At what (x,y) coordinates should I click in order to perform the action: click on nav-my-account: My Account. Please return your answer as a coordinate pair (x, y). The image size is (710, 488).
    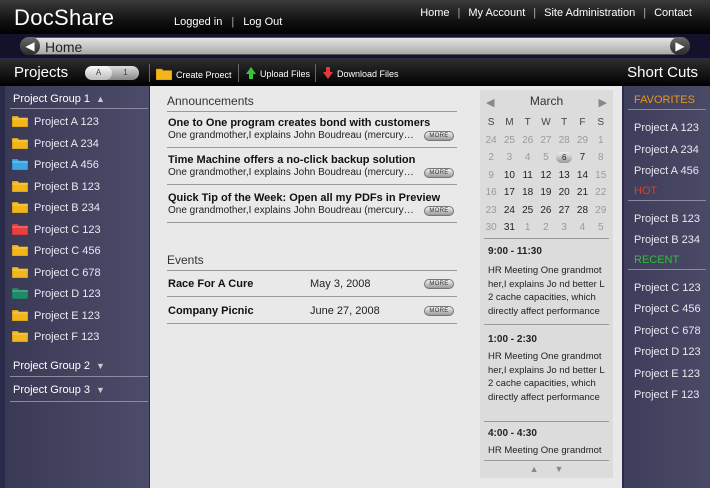
    Looking at the image, I should click on (496, 13).